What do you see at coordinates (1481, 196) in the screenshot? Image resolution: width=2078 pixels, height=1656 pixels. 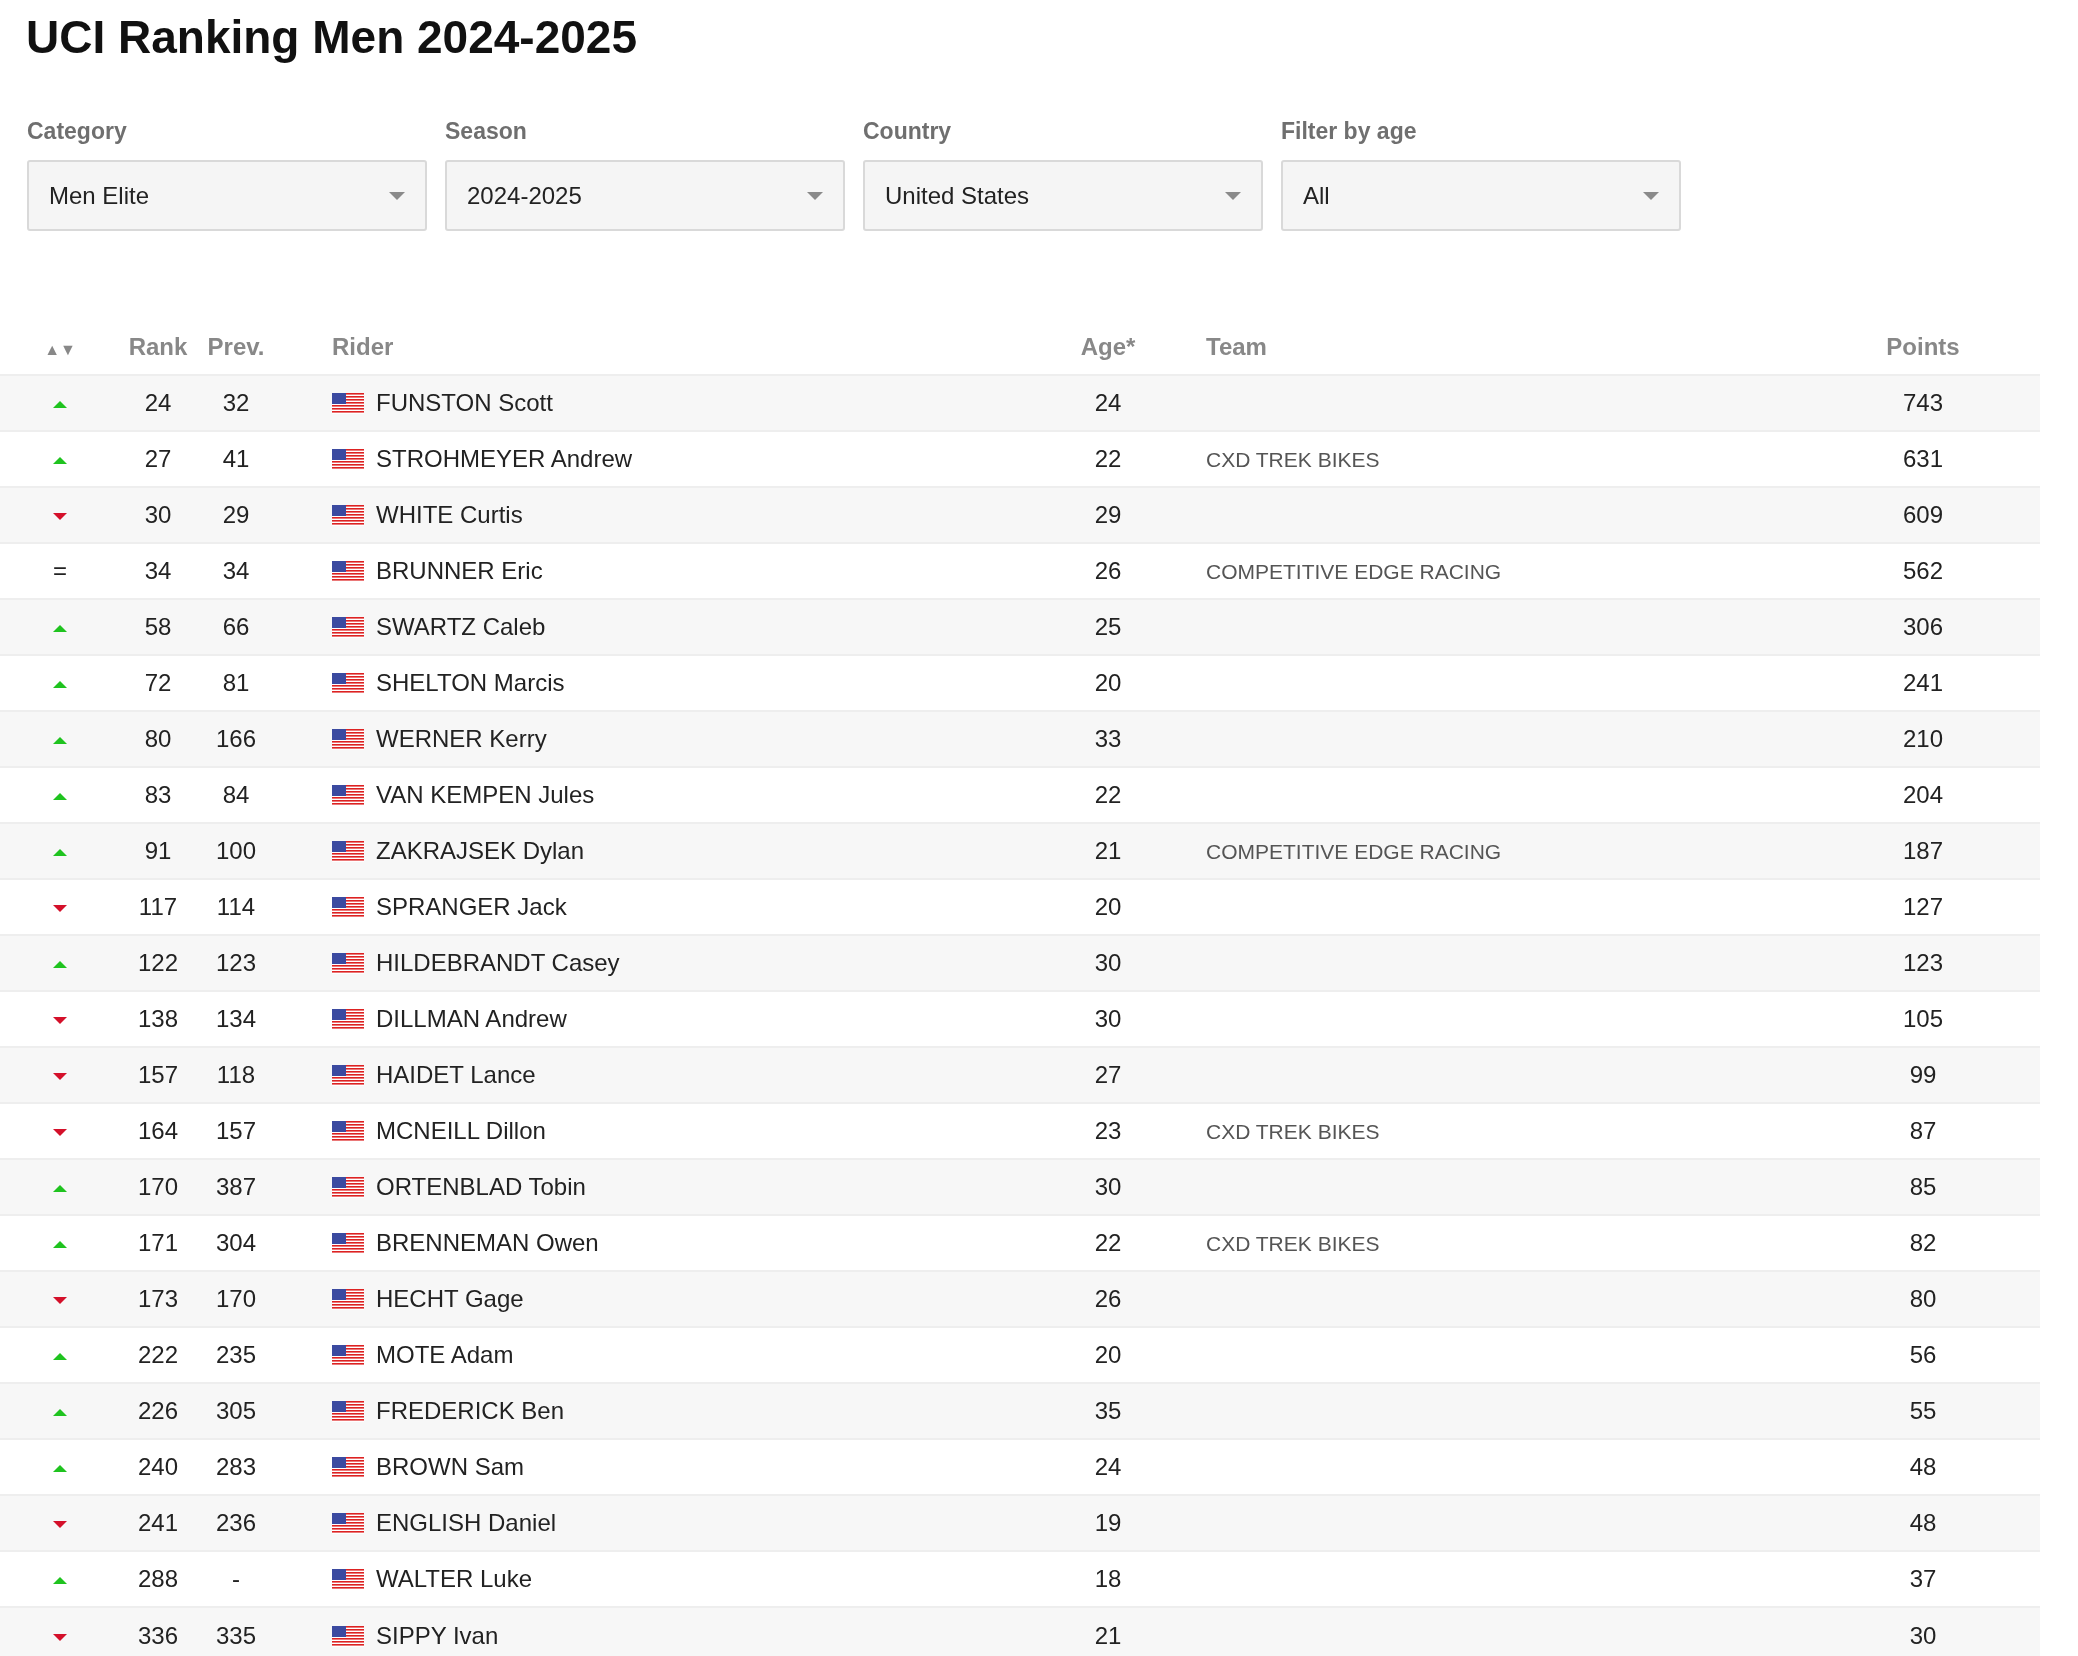 I see `dropdown-select: All` at bounding box center [1481, 196].